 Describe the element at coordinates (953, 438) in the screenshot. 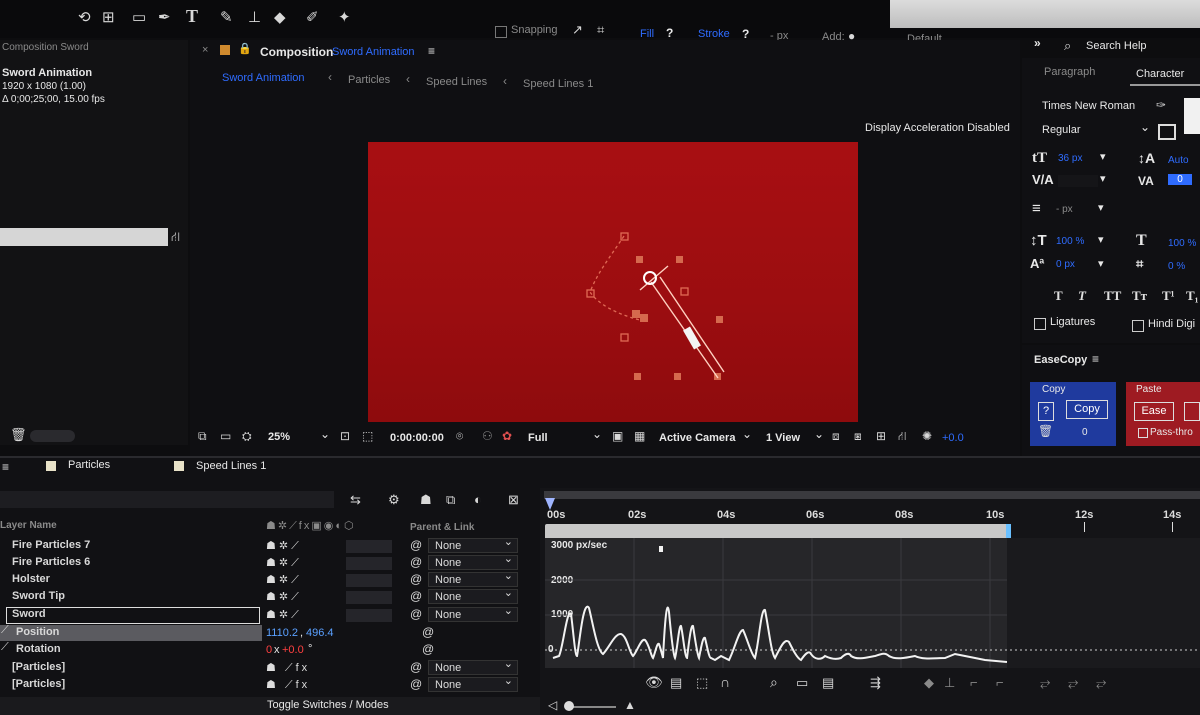

I see `exposure-value: +0.0` at that location.